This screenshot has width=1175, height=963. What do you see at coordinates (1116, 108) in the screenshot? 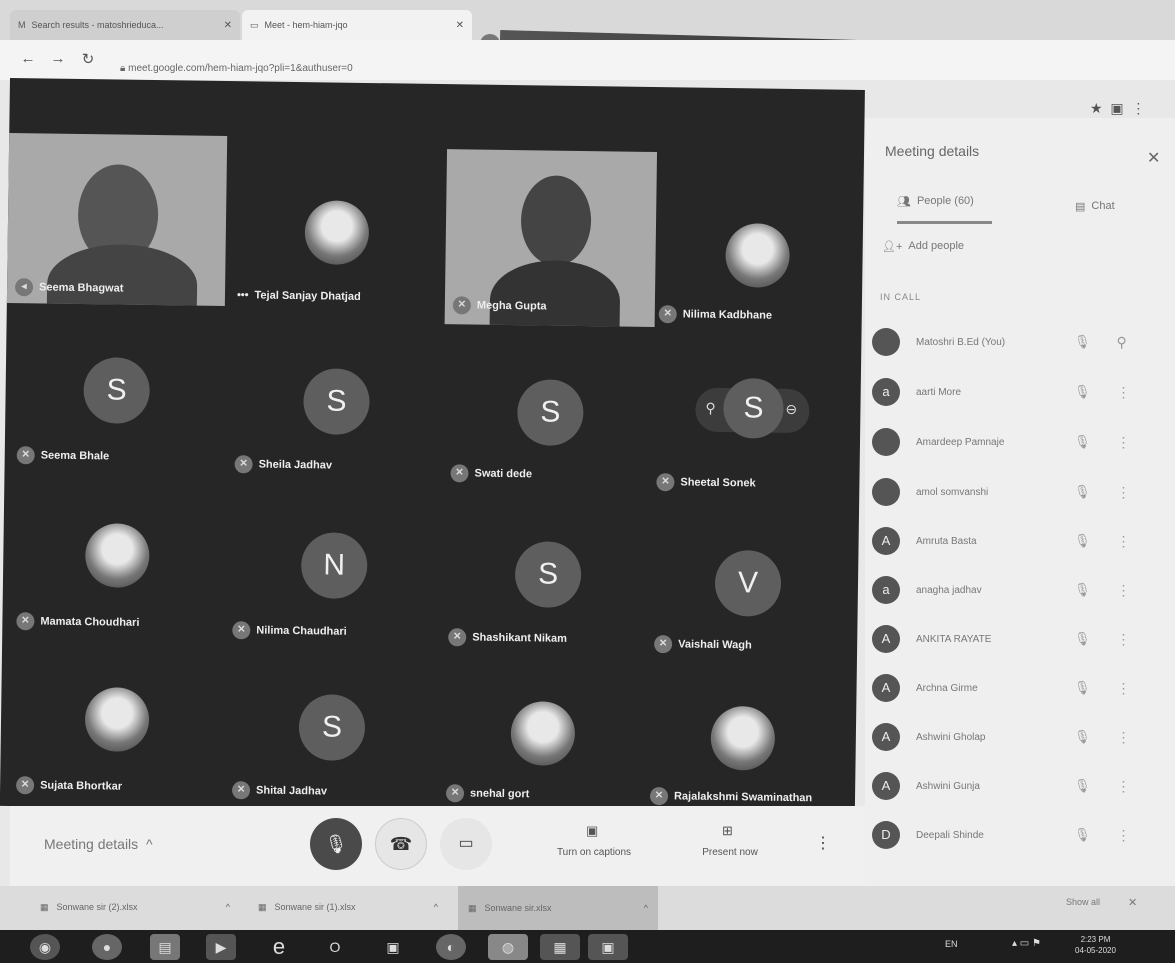
I see `extension-icon: ▣` at bounding box center [1116, 108].